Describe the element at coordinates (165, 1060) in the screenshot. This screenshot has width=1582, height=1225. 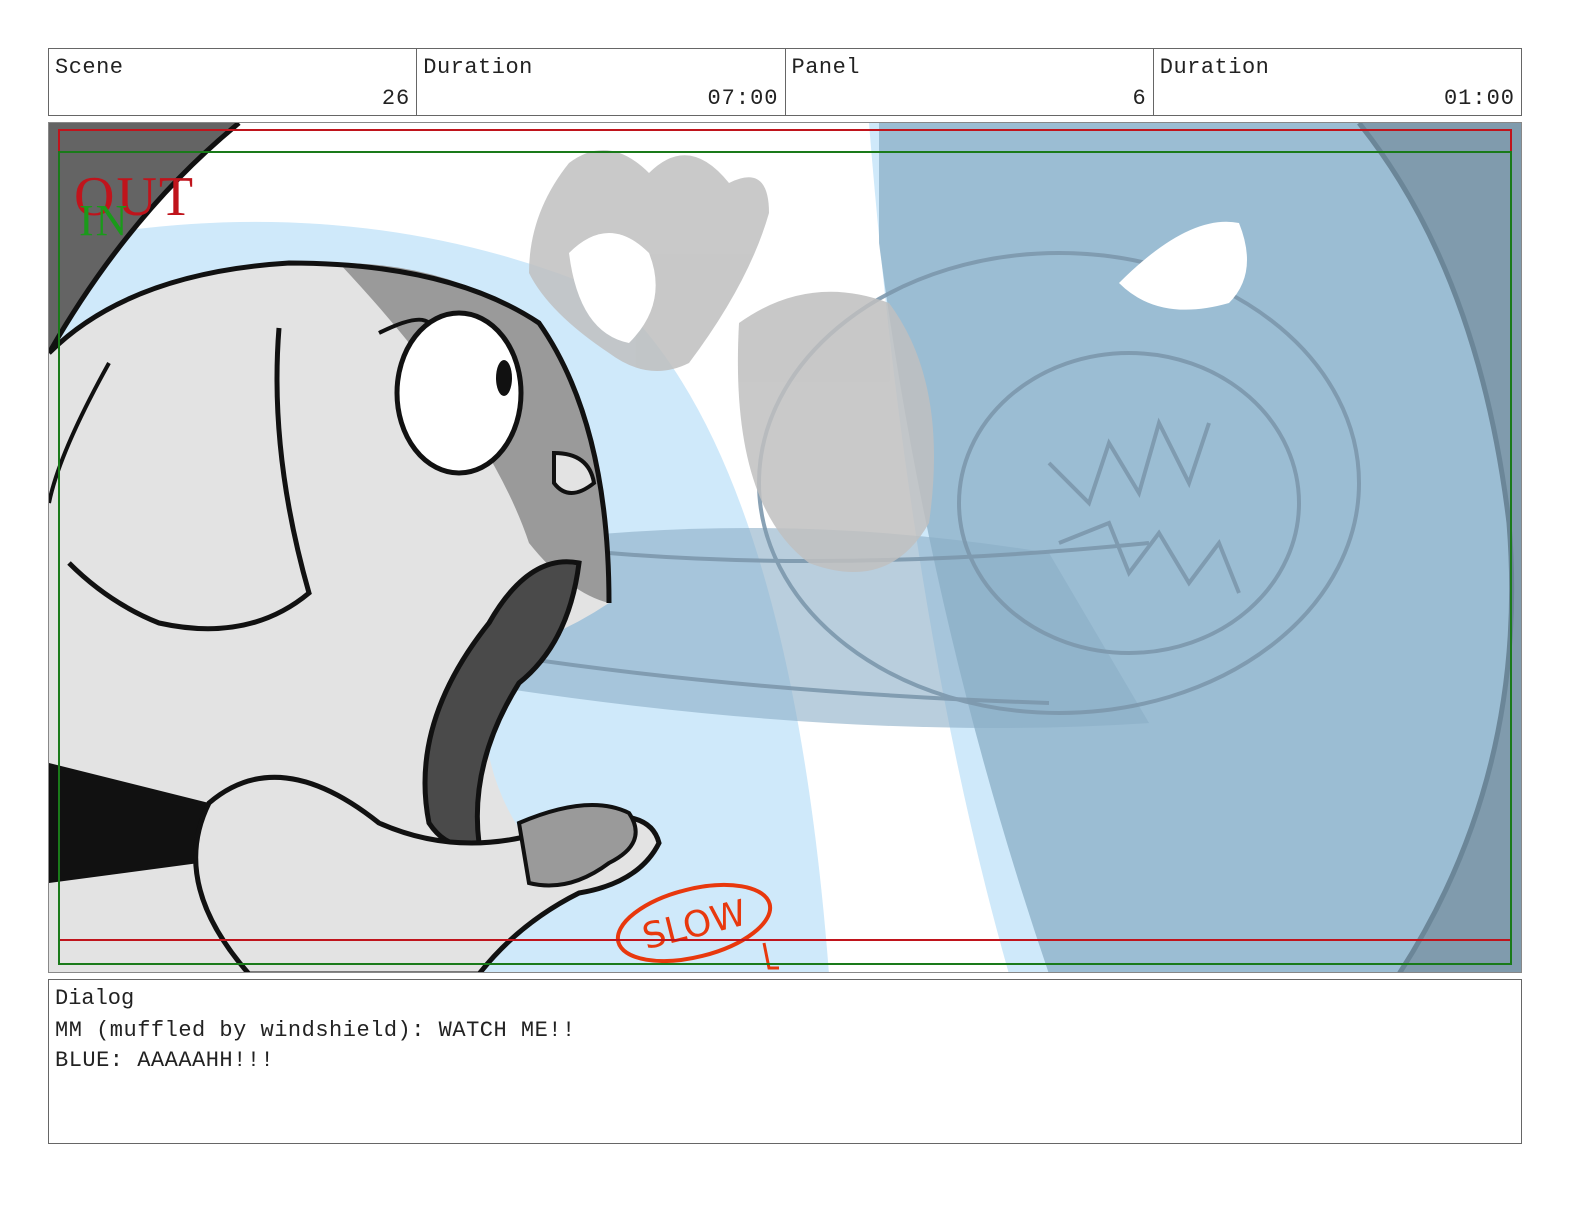
I see `dialog-line: BLUE: AAAAAHH!!!` at that location.